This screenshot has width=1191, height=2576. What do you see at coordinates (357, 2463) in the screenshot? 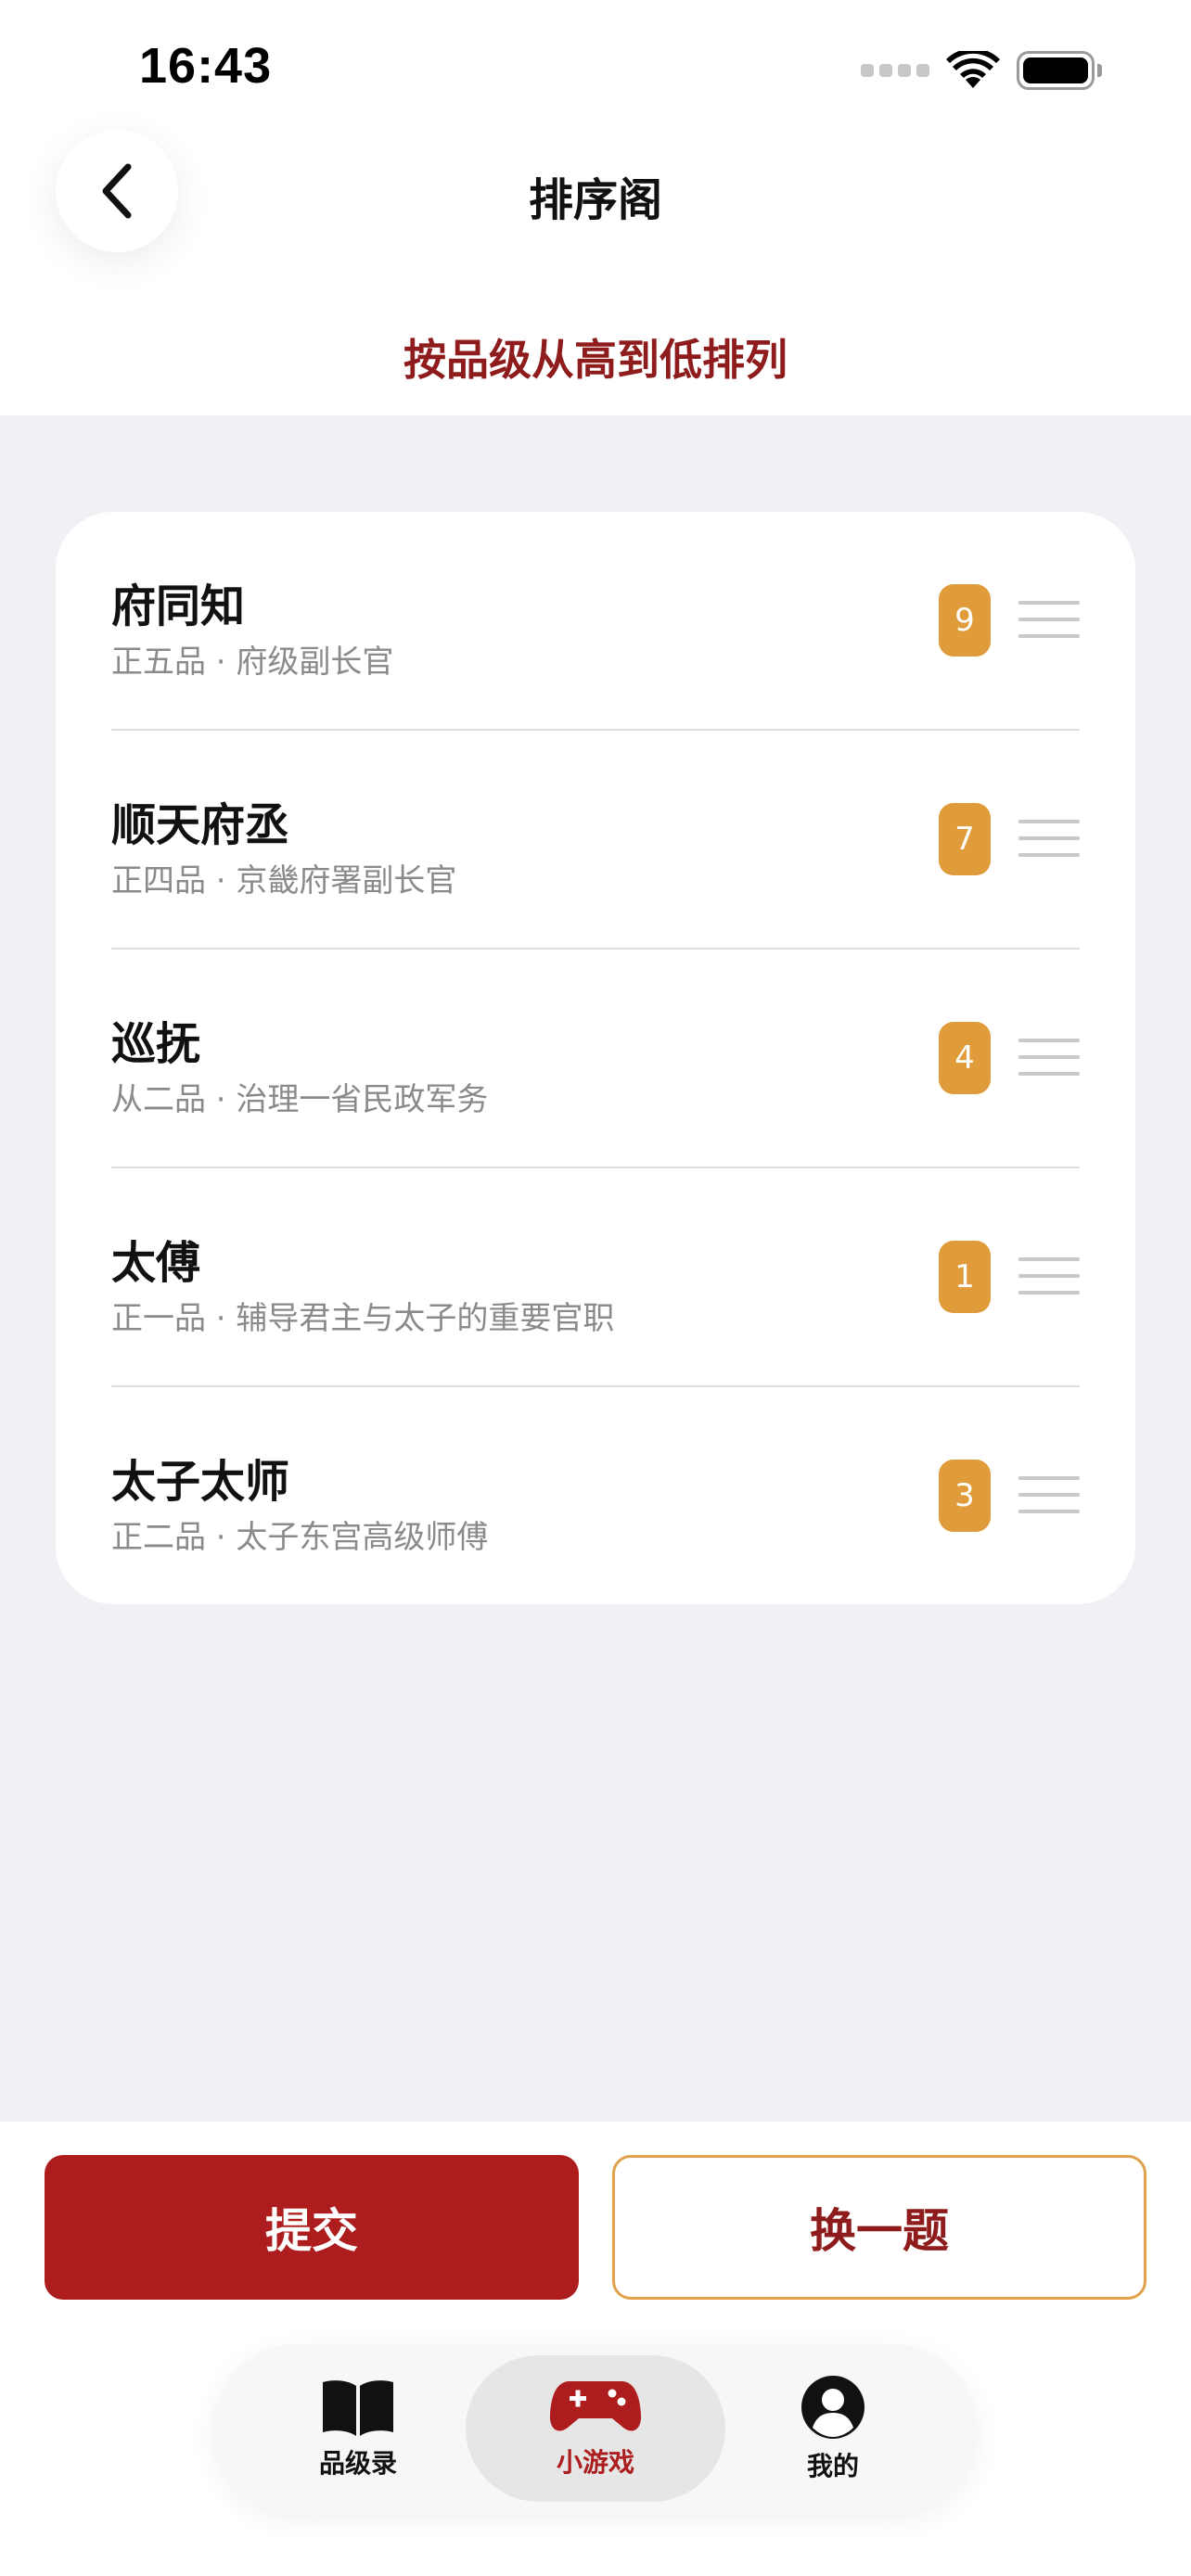
I see `tab-label: 品级录` at bounding box center [357, 2463].